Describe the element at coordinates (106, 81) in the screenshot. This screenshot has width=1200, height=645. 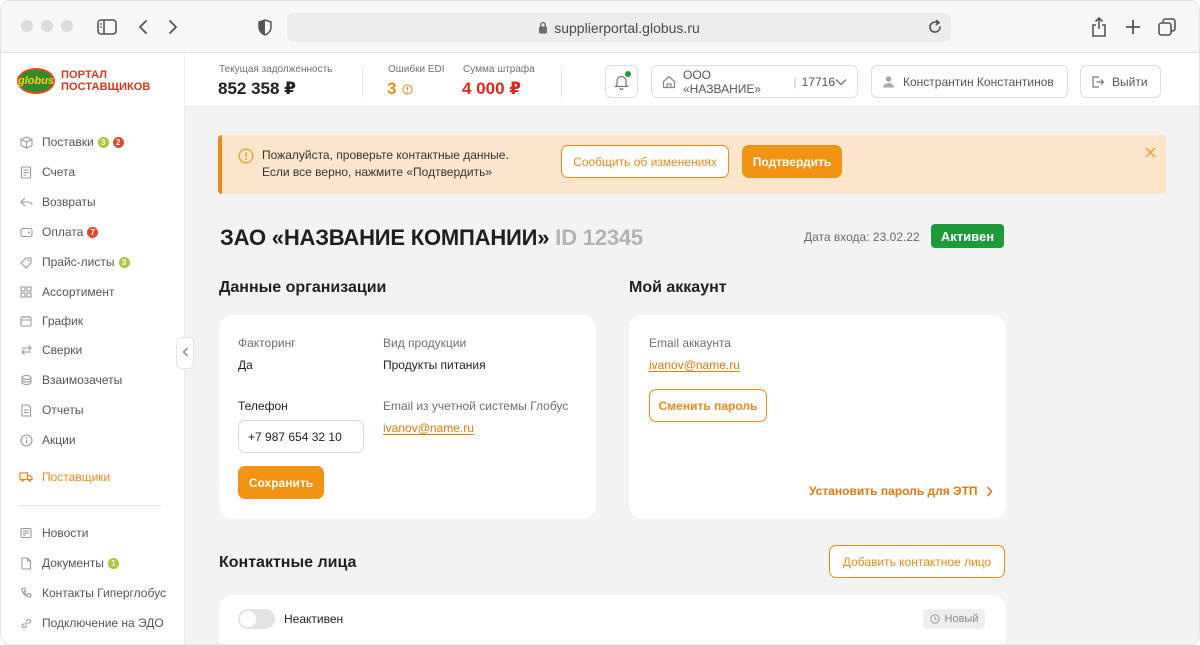
I see `logo-text: ПОРТАЛ ПОСТАВЩИКОВ` at that location.